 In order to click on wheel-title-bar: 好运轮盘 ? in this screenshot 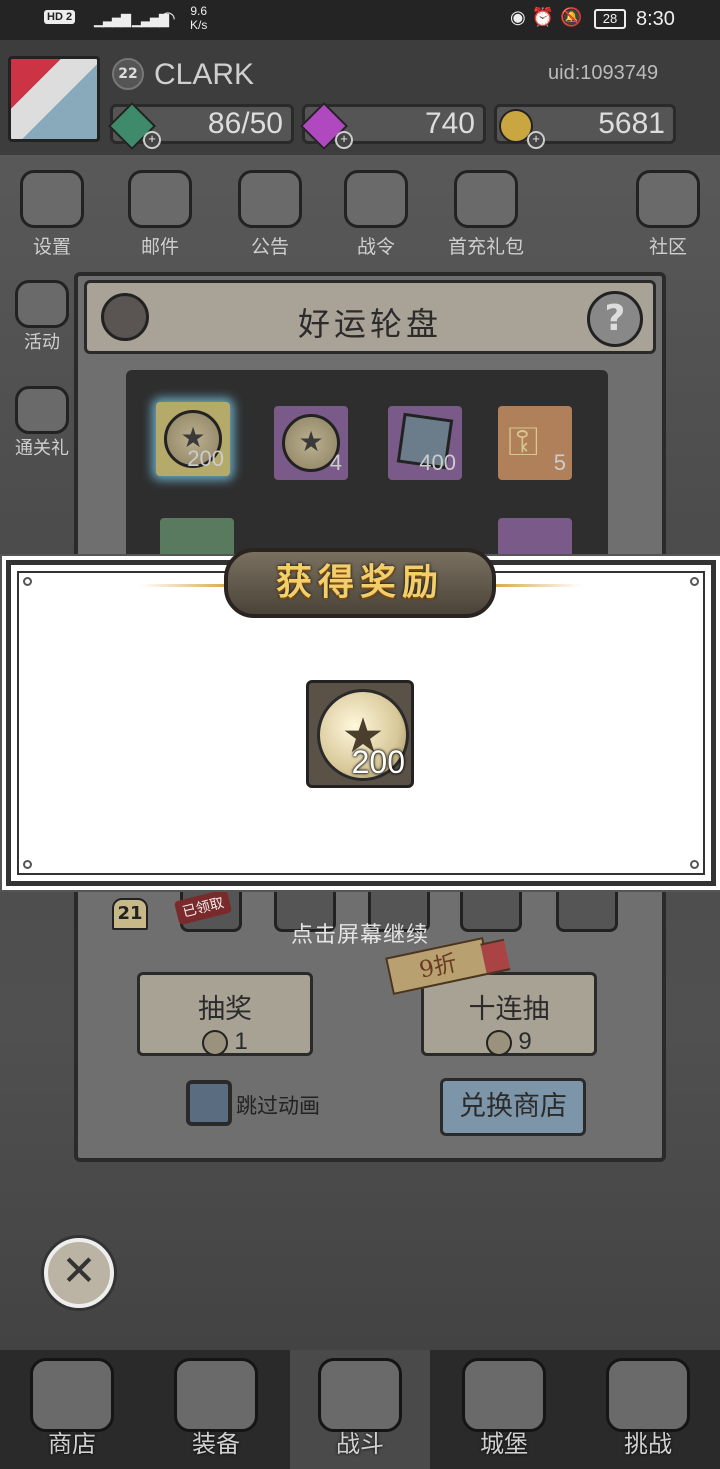, I will do `click(370, 317)`.